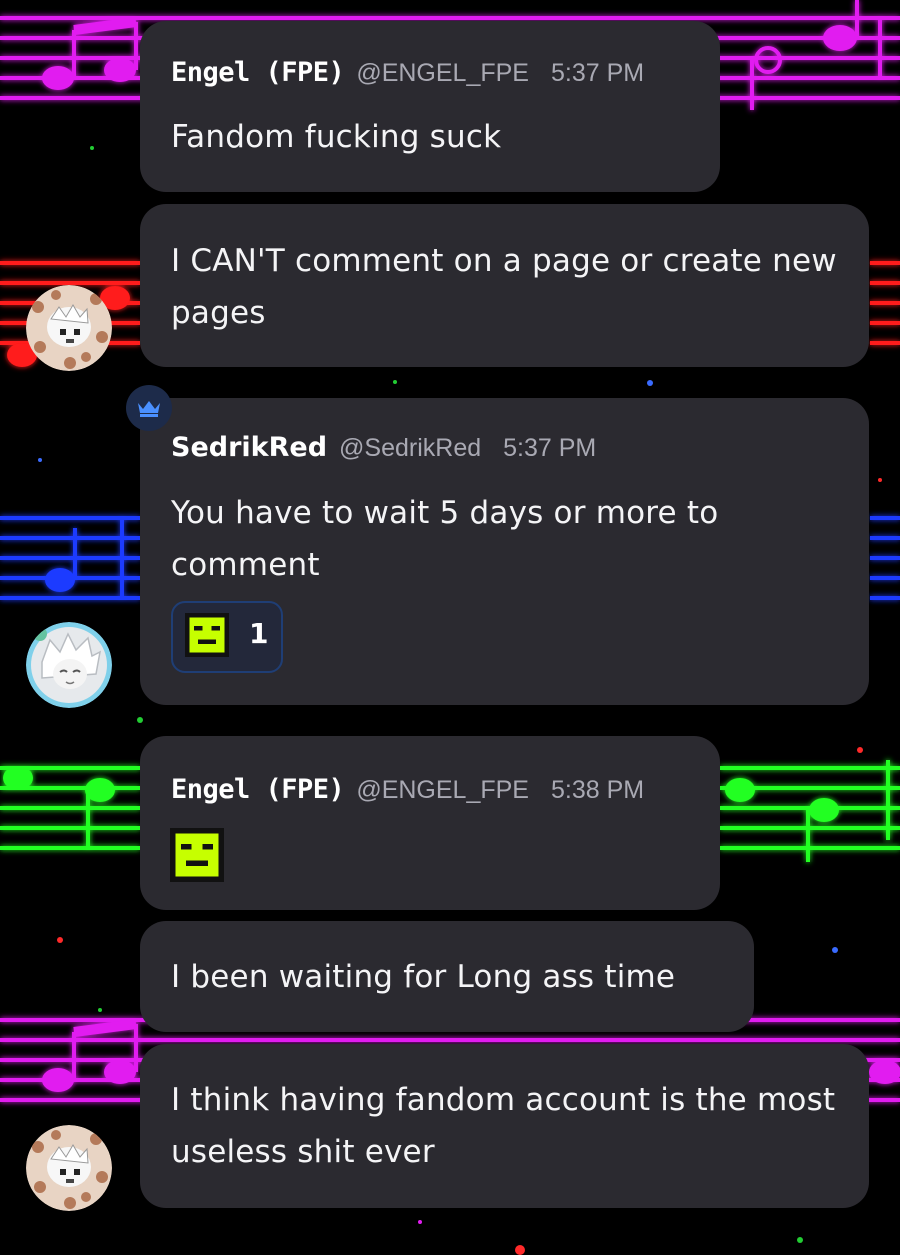 The width and height of the screenshot is (900, 1255). What do you see at coordinates (597, 790) in the screenshot?
I see `timestamp: 5:38 PM` at bounding box center [597, 790].